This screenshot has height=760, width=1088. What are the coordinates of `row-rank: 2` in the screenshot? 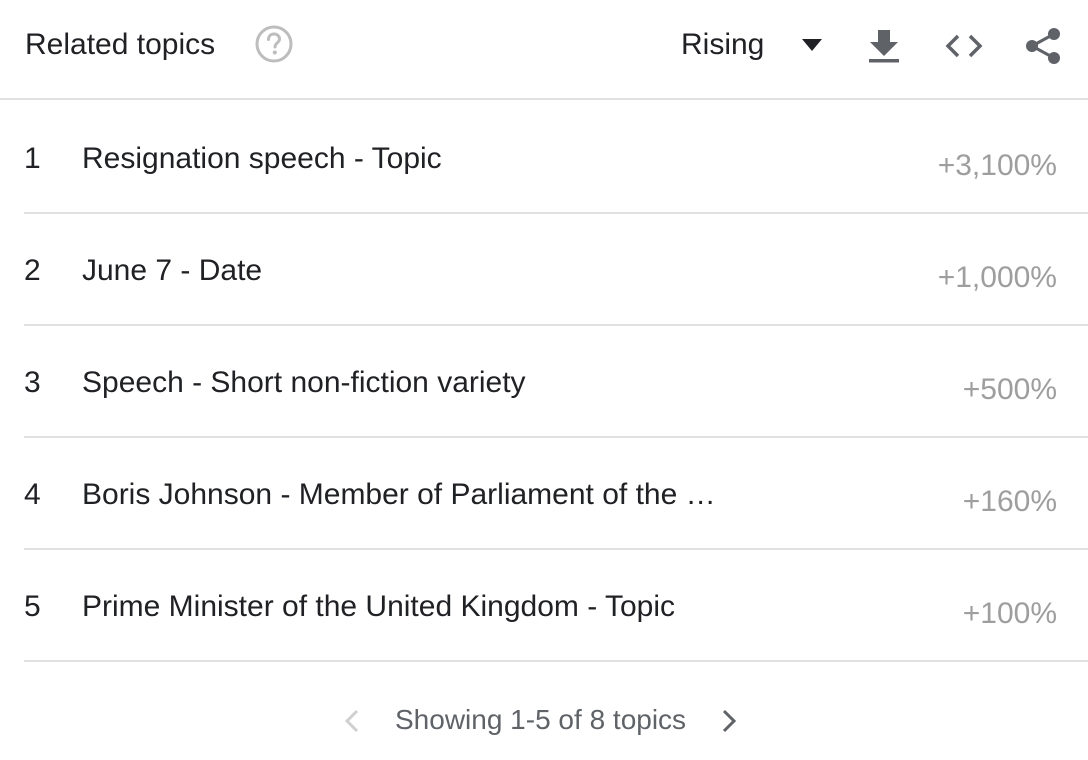 It's located at (32, 270).